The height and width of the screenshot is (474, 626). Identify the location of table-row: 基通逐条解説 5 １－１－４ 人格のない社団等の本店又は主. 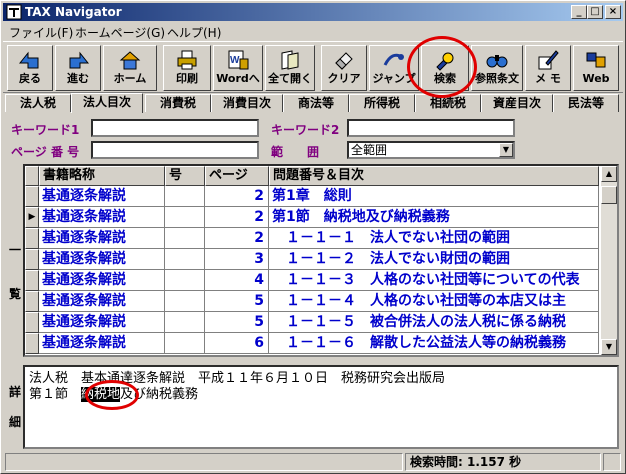
(312, 301).